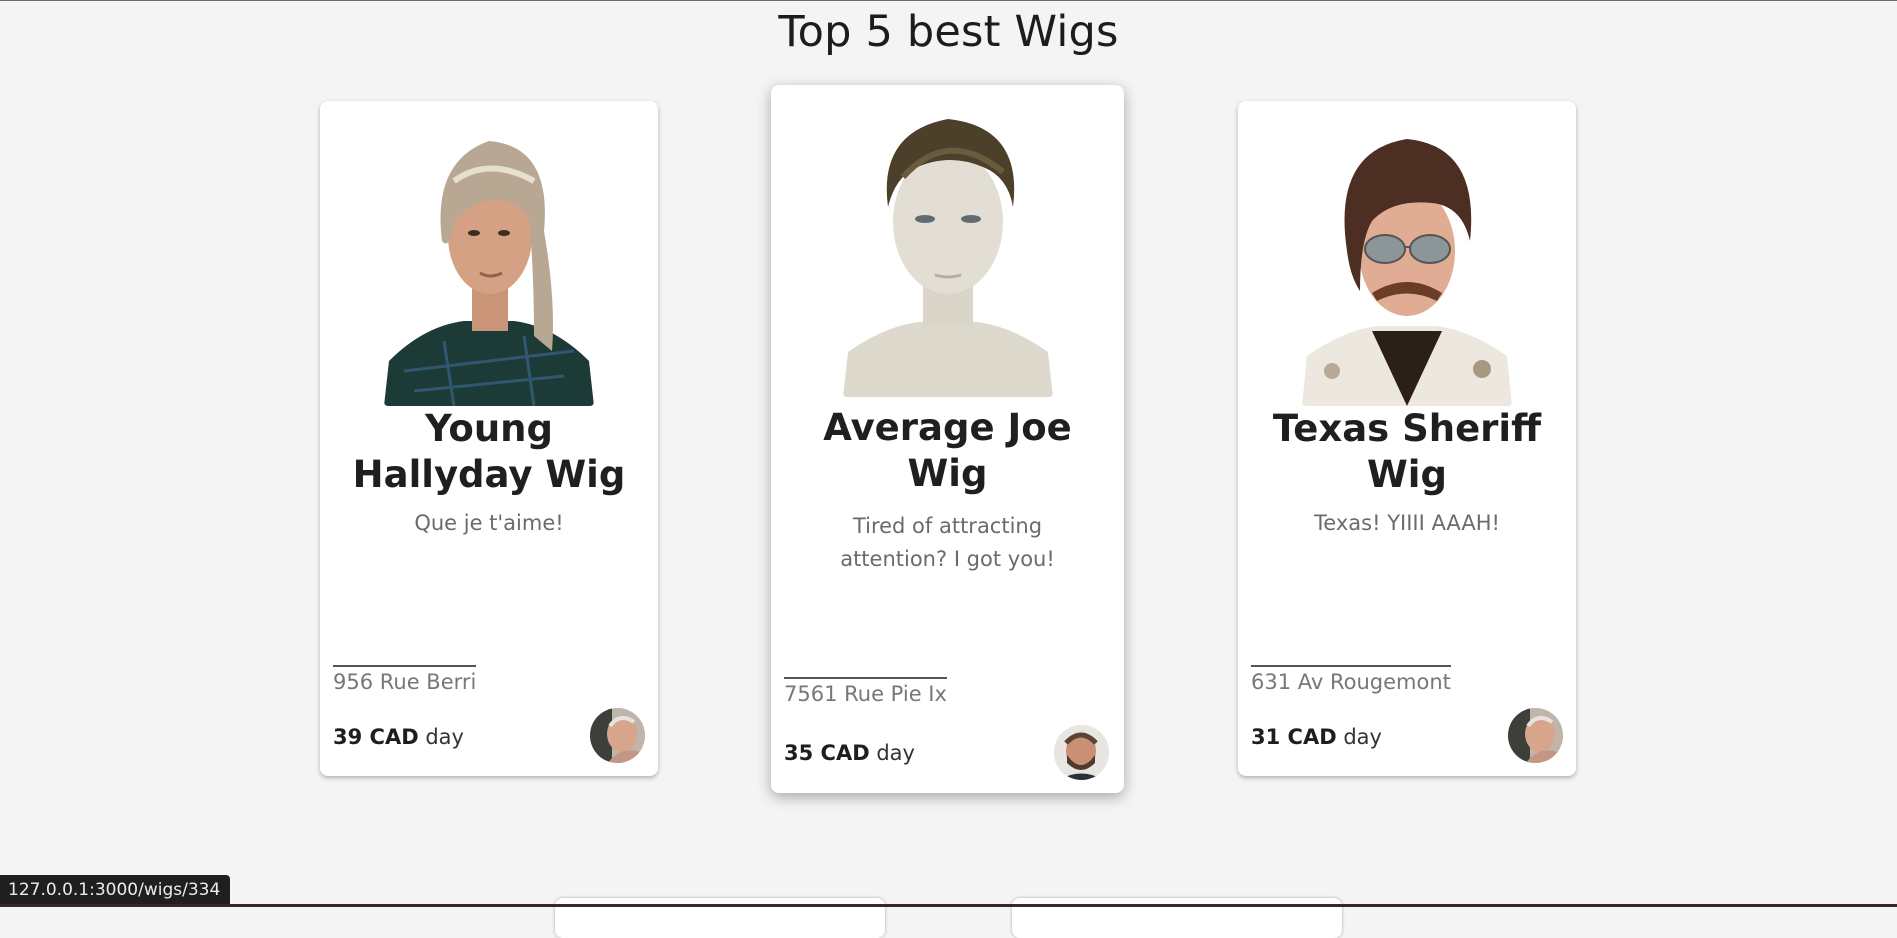 The width and height of the screenshot is (1897, 938). I want to click on card-description: Texas! YIIII AAAH!, so click(1407, 523).